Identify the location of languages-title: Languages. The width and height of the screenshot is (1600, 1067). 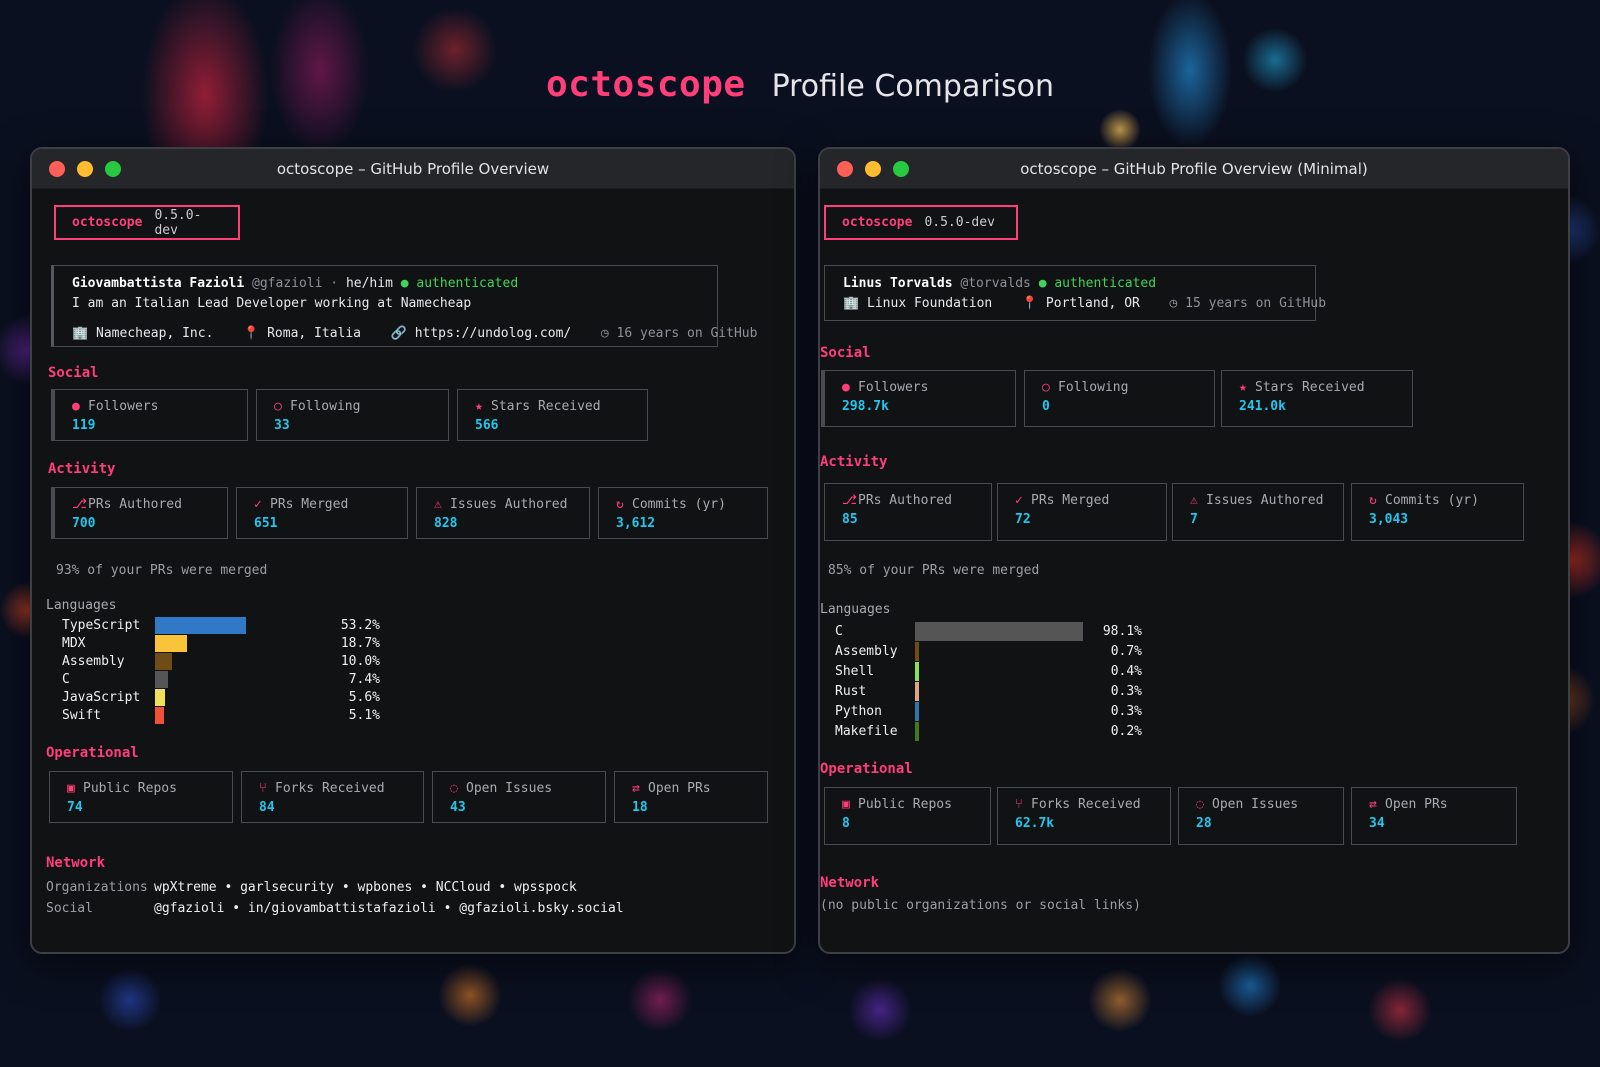
(855, 609).